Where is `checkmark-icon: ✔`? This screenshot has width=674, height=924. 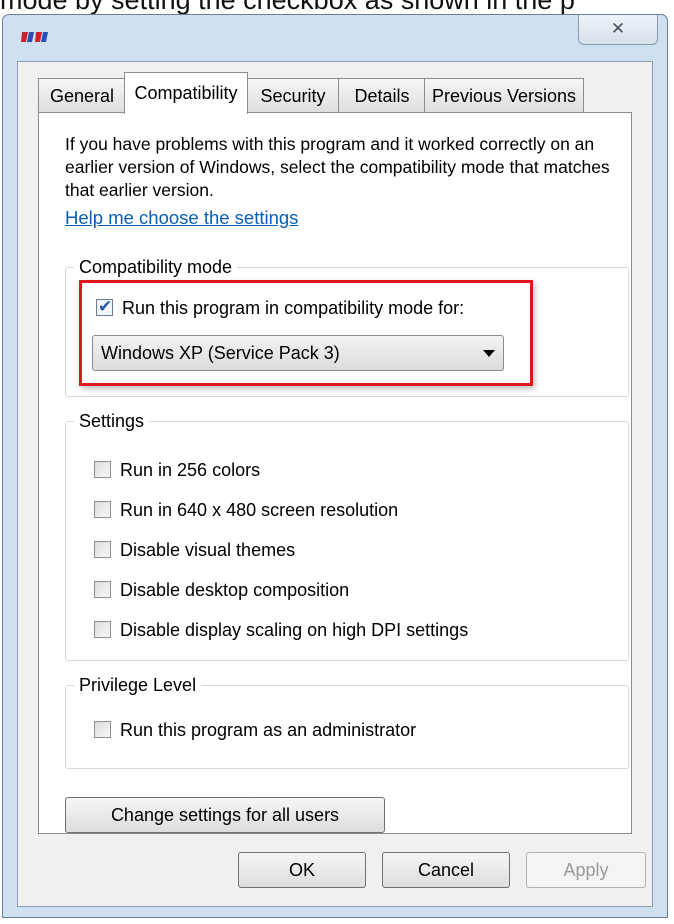 checkmark-icon: ✔ is located at coordinates (105, 306).